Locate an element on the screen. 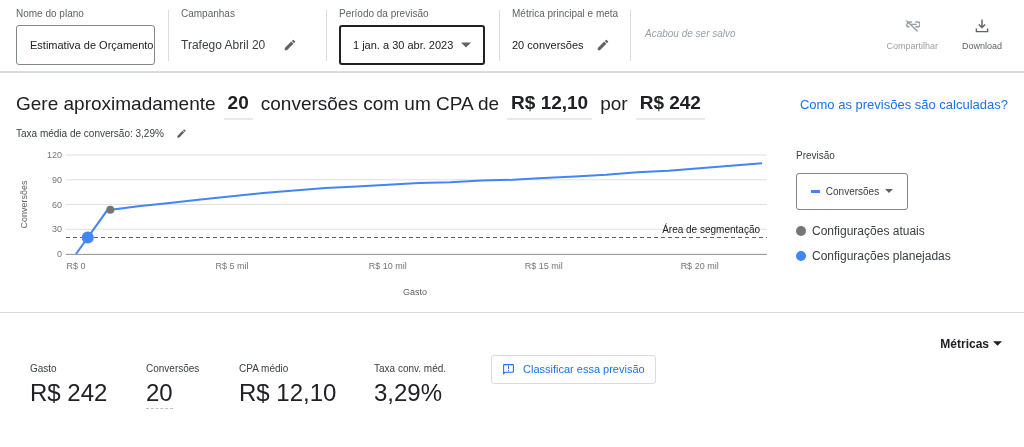 Image resolution: width=1024 pixels, height=447 pixels. metric-value: R$ 12,10 is located at coordinates (288, 392).